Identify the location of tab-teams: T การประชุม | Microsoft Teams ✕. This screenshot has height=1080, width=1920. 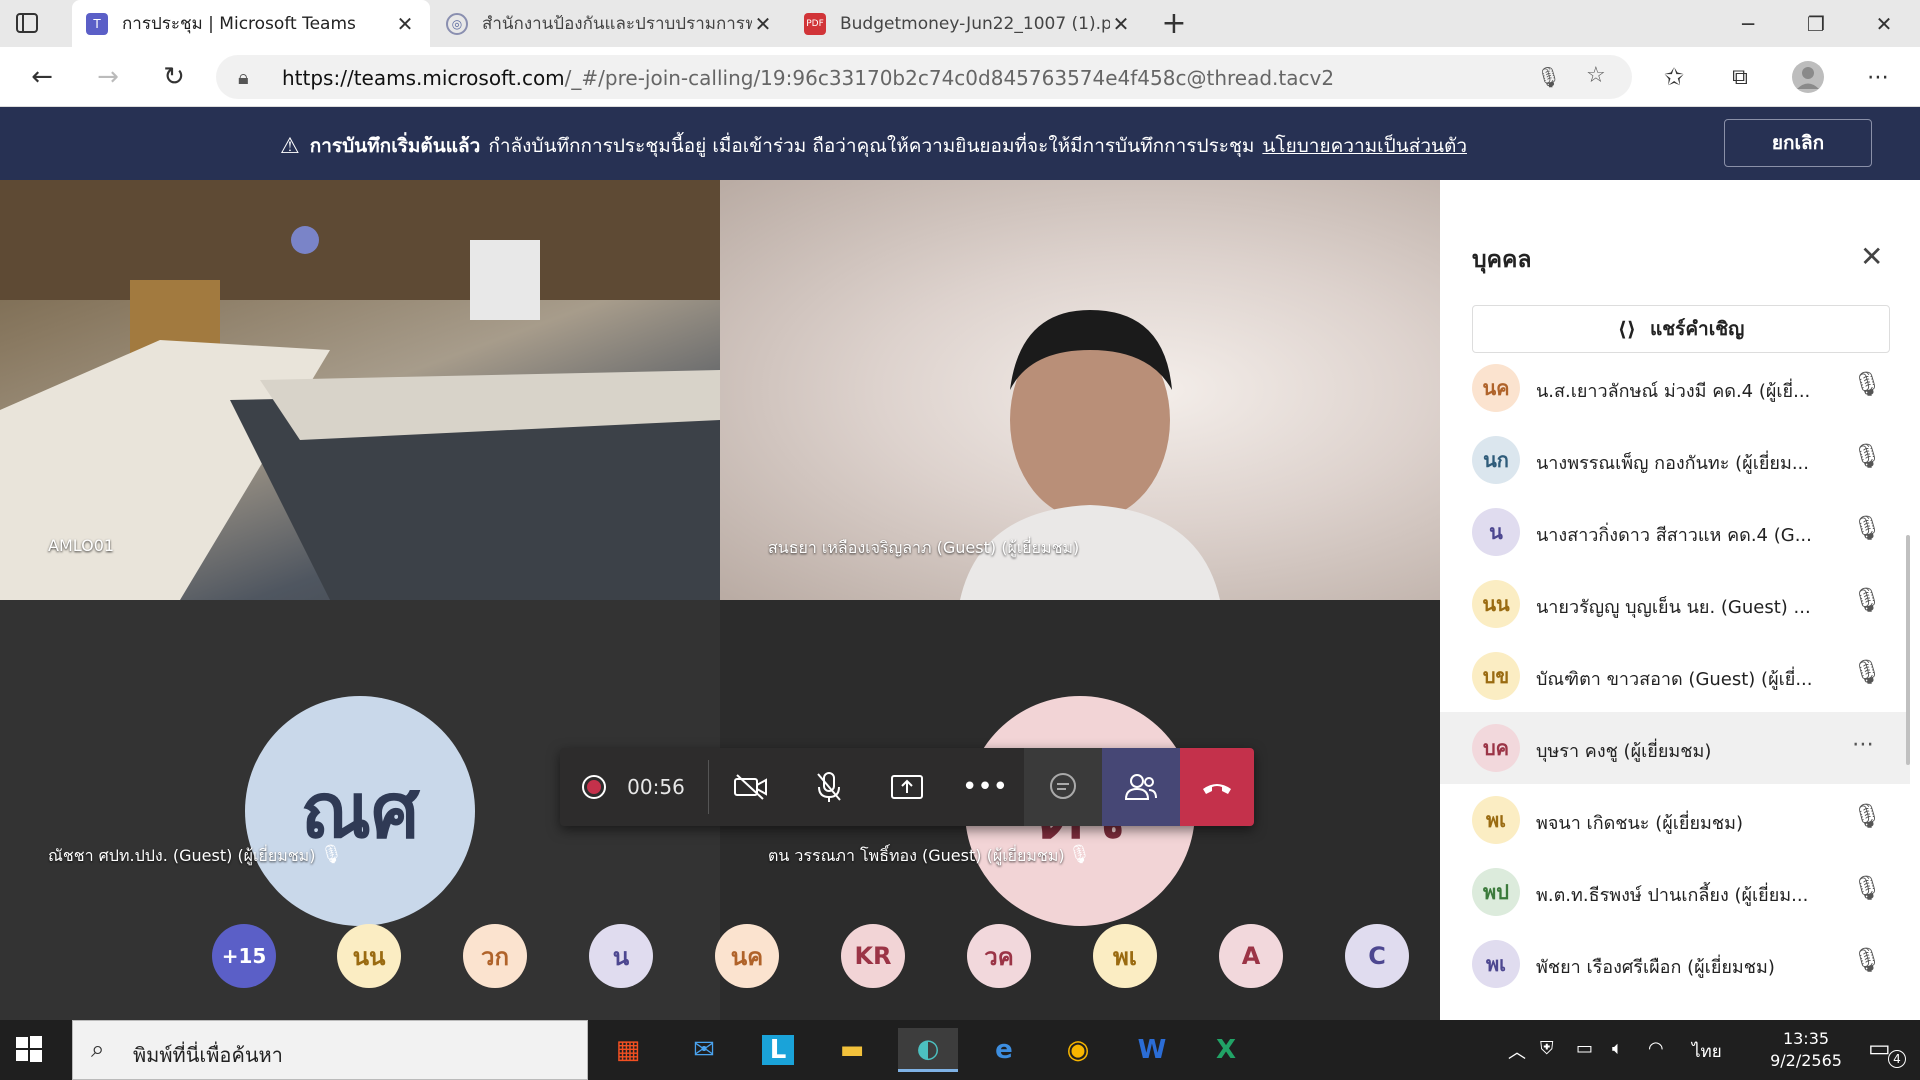
(251, 23).